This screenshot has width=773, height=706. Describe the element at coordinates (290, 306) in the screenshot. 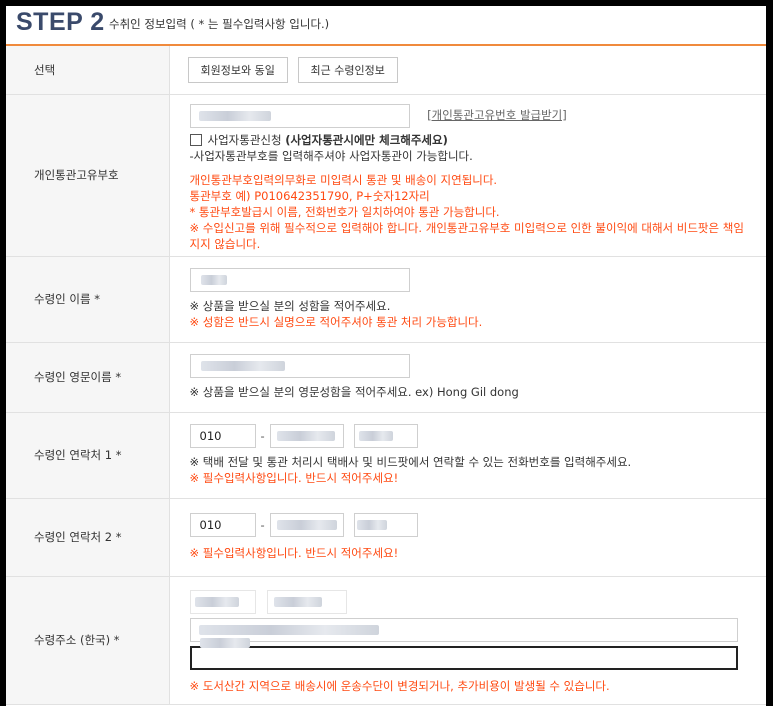

I see `recipient-name-help: ※ 상품을 받으실 분의 성함을 적어주세요.` at that location.